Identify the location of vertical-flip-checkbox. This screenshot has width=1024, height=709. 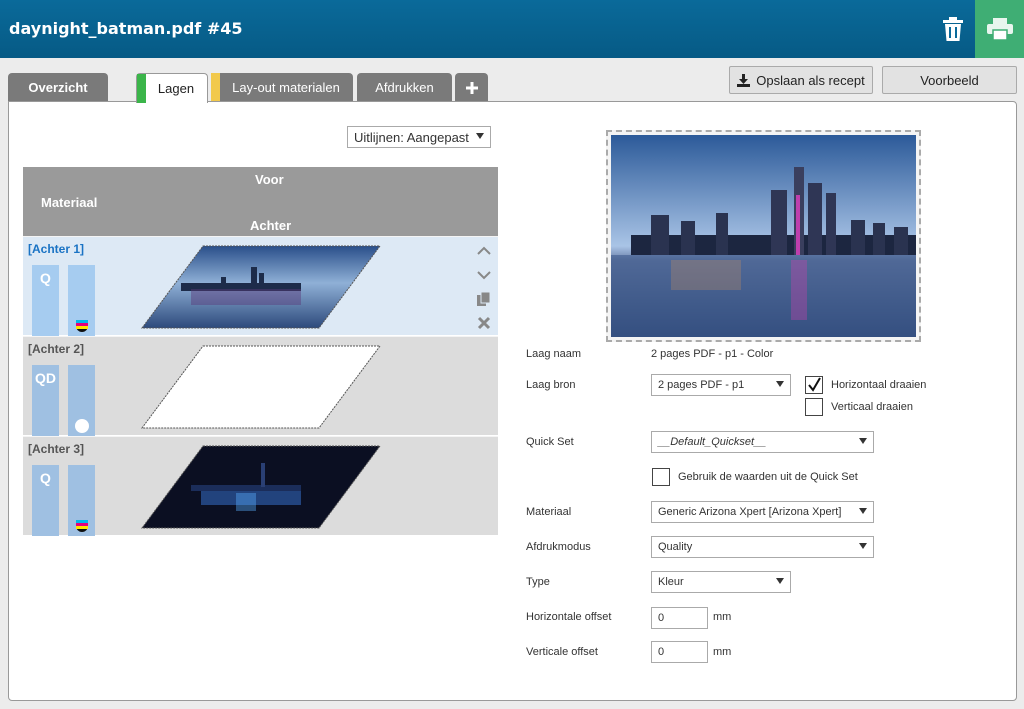
(814, 407).